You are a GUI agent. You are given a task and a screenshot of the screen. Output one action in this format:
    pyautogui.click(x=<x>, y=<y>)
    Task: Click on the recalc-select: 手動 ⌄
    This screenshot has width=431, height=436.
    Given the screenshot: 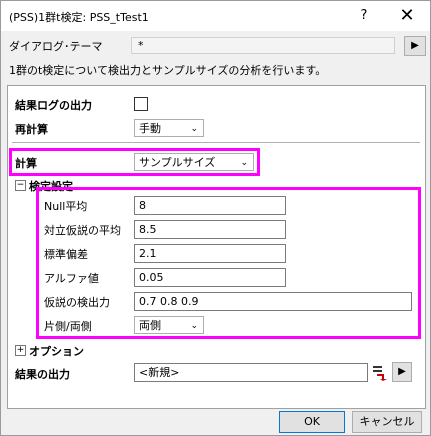 What is the action you would take?
    pyautogui.click(x=169, y=128)
    